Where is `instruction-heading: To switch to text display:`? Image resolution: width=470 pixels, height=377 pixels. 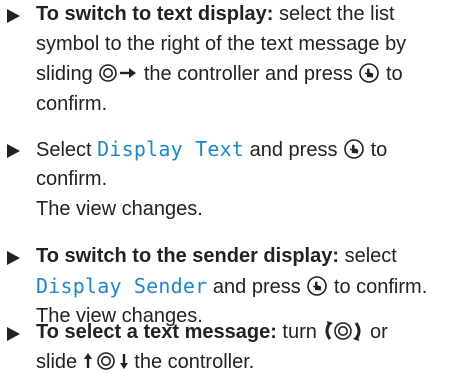
instruction-heading: To switch to text display: is located at coordinates (155, 14).